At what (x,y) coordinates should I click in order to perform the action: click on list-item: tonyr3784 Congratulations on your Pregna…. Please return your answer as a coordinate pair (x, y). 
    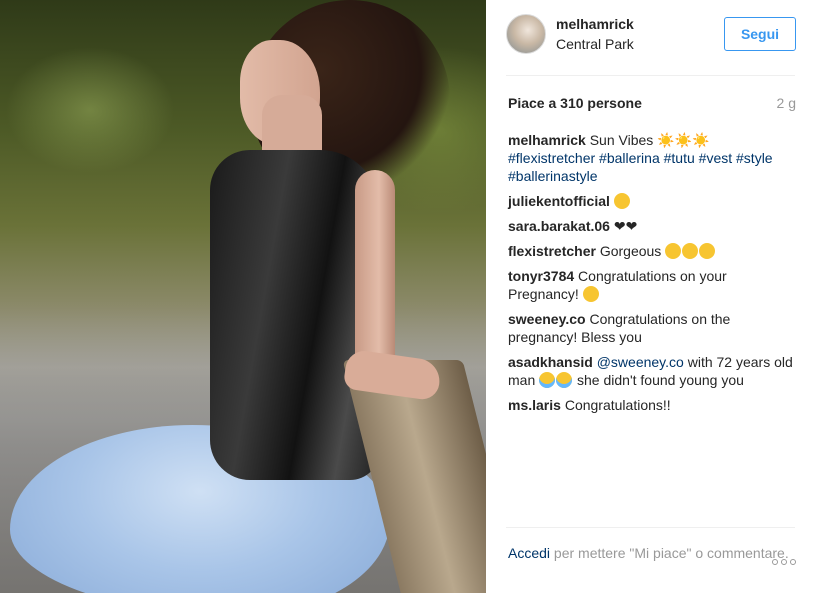
    Looking at the image, I should click on (653, 285).